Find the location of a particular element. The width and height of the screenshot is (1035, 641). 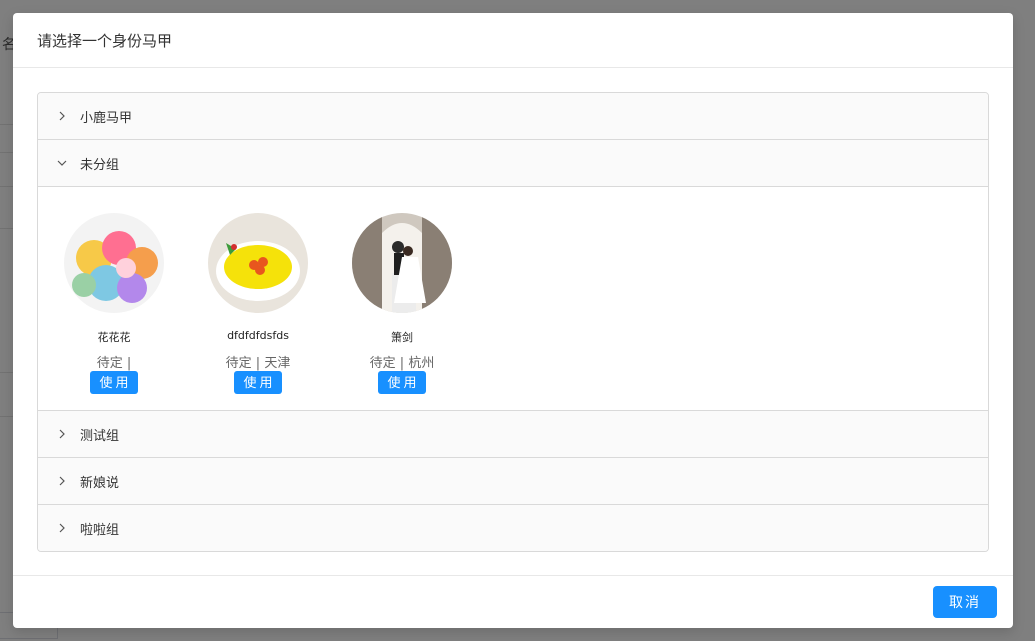

group-label: 测试组 is located at coordinates (100, 436).